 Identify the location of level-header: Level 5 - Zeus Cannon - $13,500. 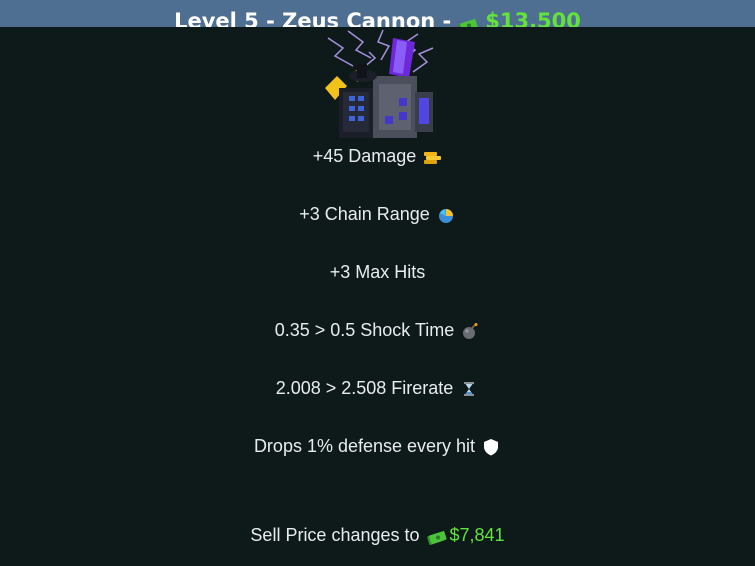
(377, 13).